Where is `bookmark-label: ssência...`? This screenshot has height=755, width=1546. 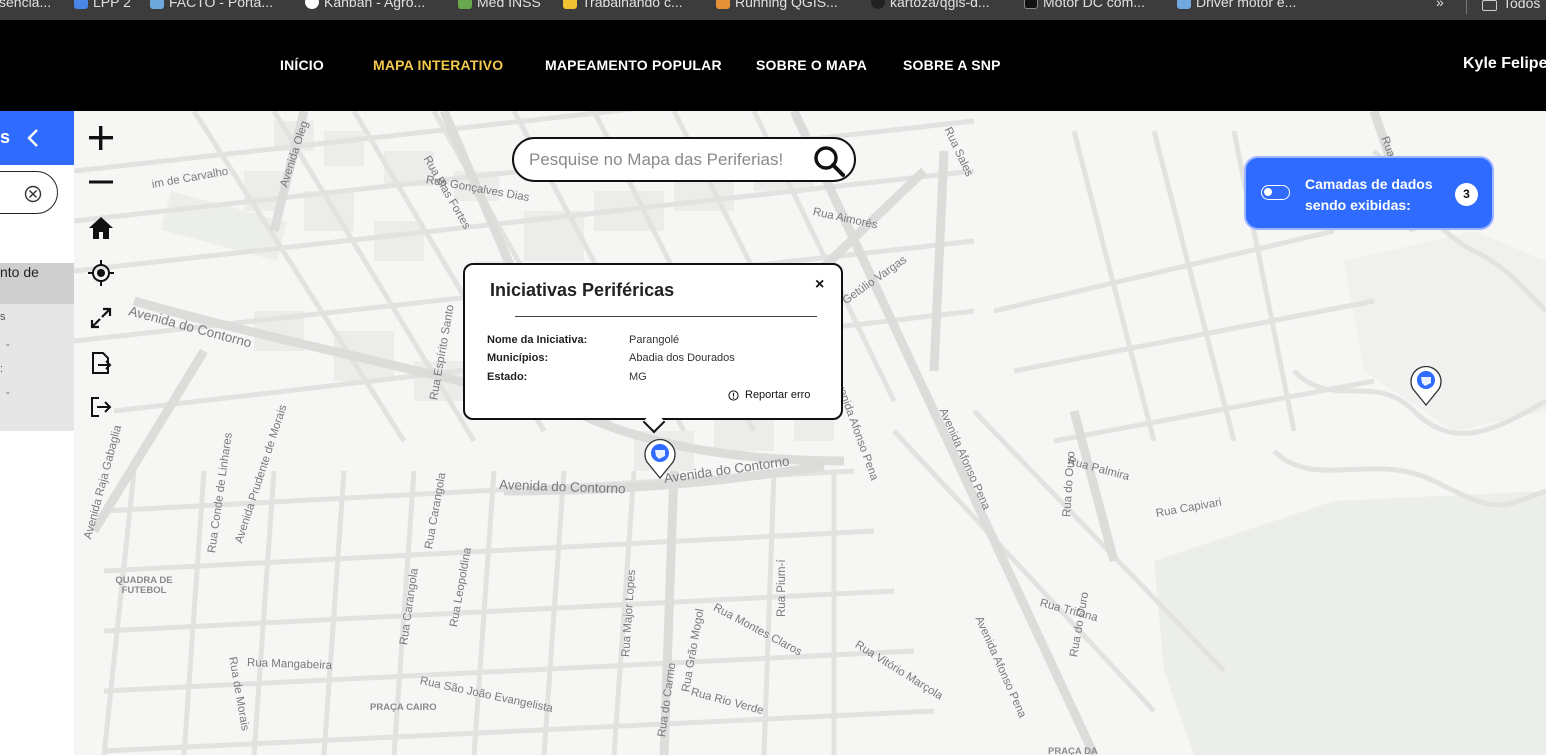
bookmark-label: ssência... is located at coordinates (26, 5).